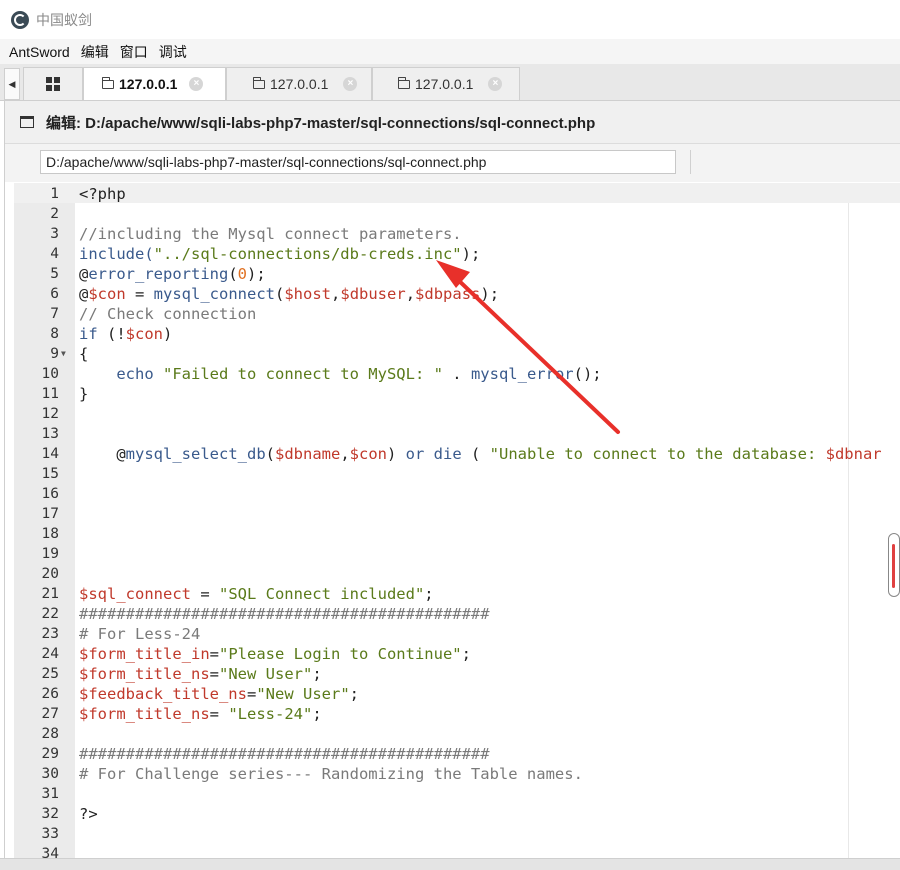  Describe the element at coordinates (528, 347) in the screenshot. I see `red-annotation-arrow-icon` at that location.